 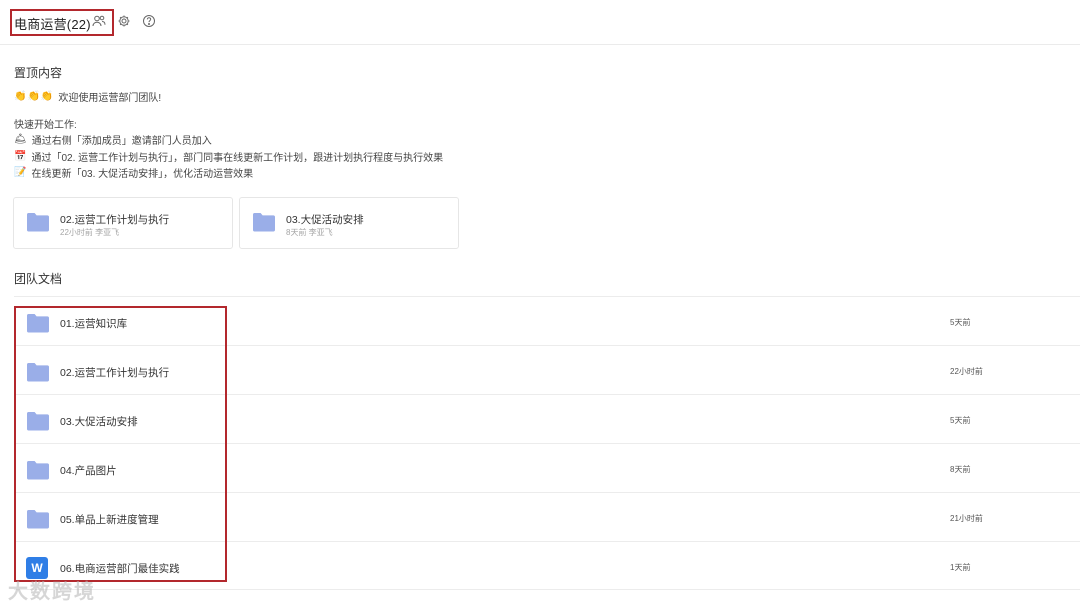 I want to click on doc-time: 22小时前, so click(x=966, y=371).